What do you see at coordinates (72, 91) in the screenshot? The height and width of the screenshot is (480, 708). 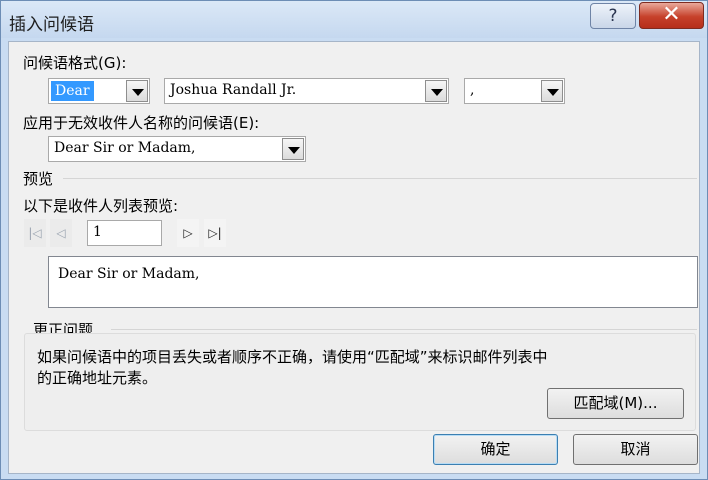 I see `salutation-value: Dear` at bounding box center [72, 91].